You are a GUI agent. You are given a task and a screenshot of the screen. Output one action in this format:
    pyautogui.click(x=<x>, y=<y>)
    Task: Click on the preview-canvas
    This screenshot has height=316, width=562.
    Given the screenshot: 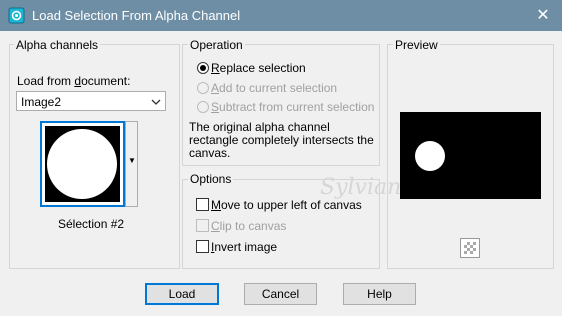 What is the action you would take?
    pyautogui.click(x=470, y=155)
    